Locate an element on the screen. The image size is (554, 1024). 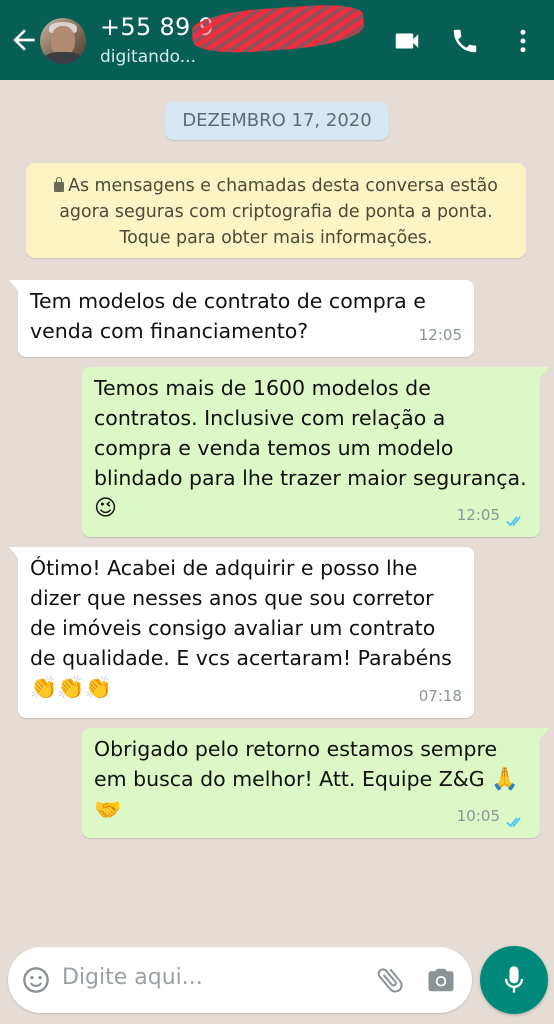
back-arrow-icon is located at coordinates (24, 40).